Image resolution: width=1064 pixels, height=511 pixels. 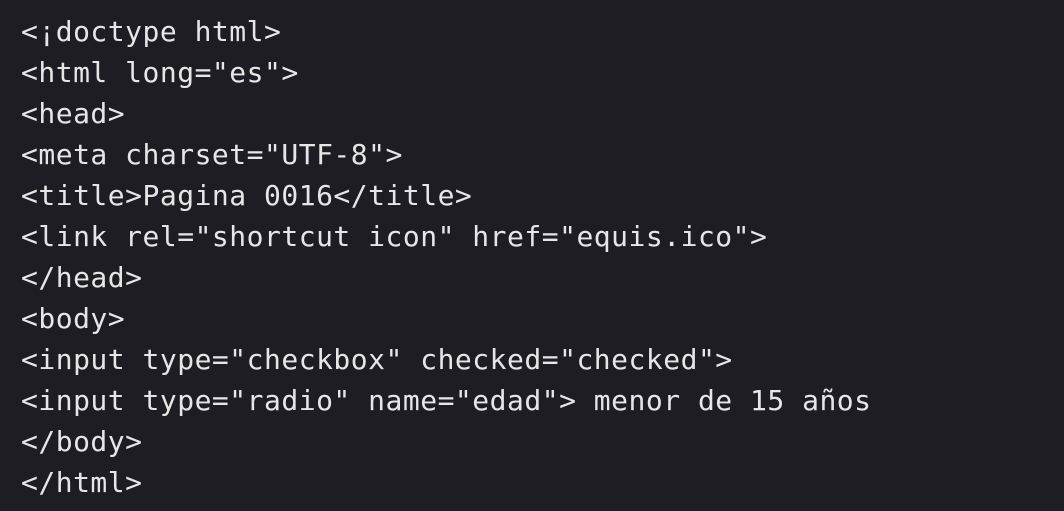 What do you see at coordinates (212, 154) in the screenshot?
I see `code-line-4: <meta charset="UTF-8">` at bounding box center [212, 154].